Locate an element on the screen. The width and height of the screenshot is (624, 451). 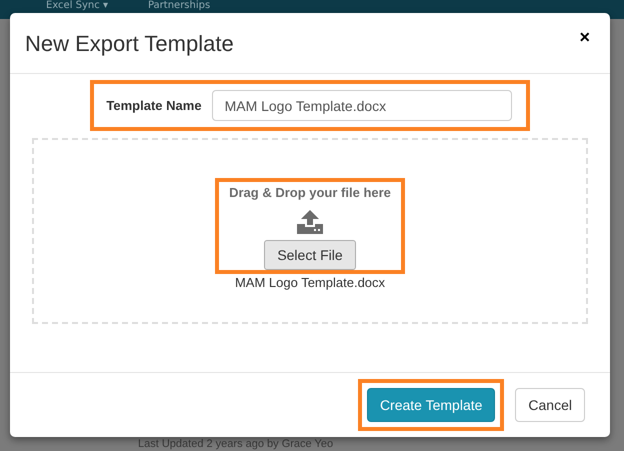
nav-link: Partnerships is located at coordinates (179, 5).